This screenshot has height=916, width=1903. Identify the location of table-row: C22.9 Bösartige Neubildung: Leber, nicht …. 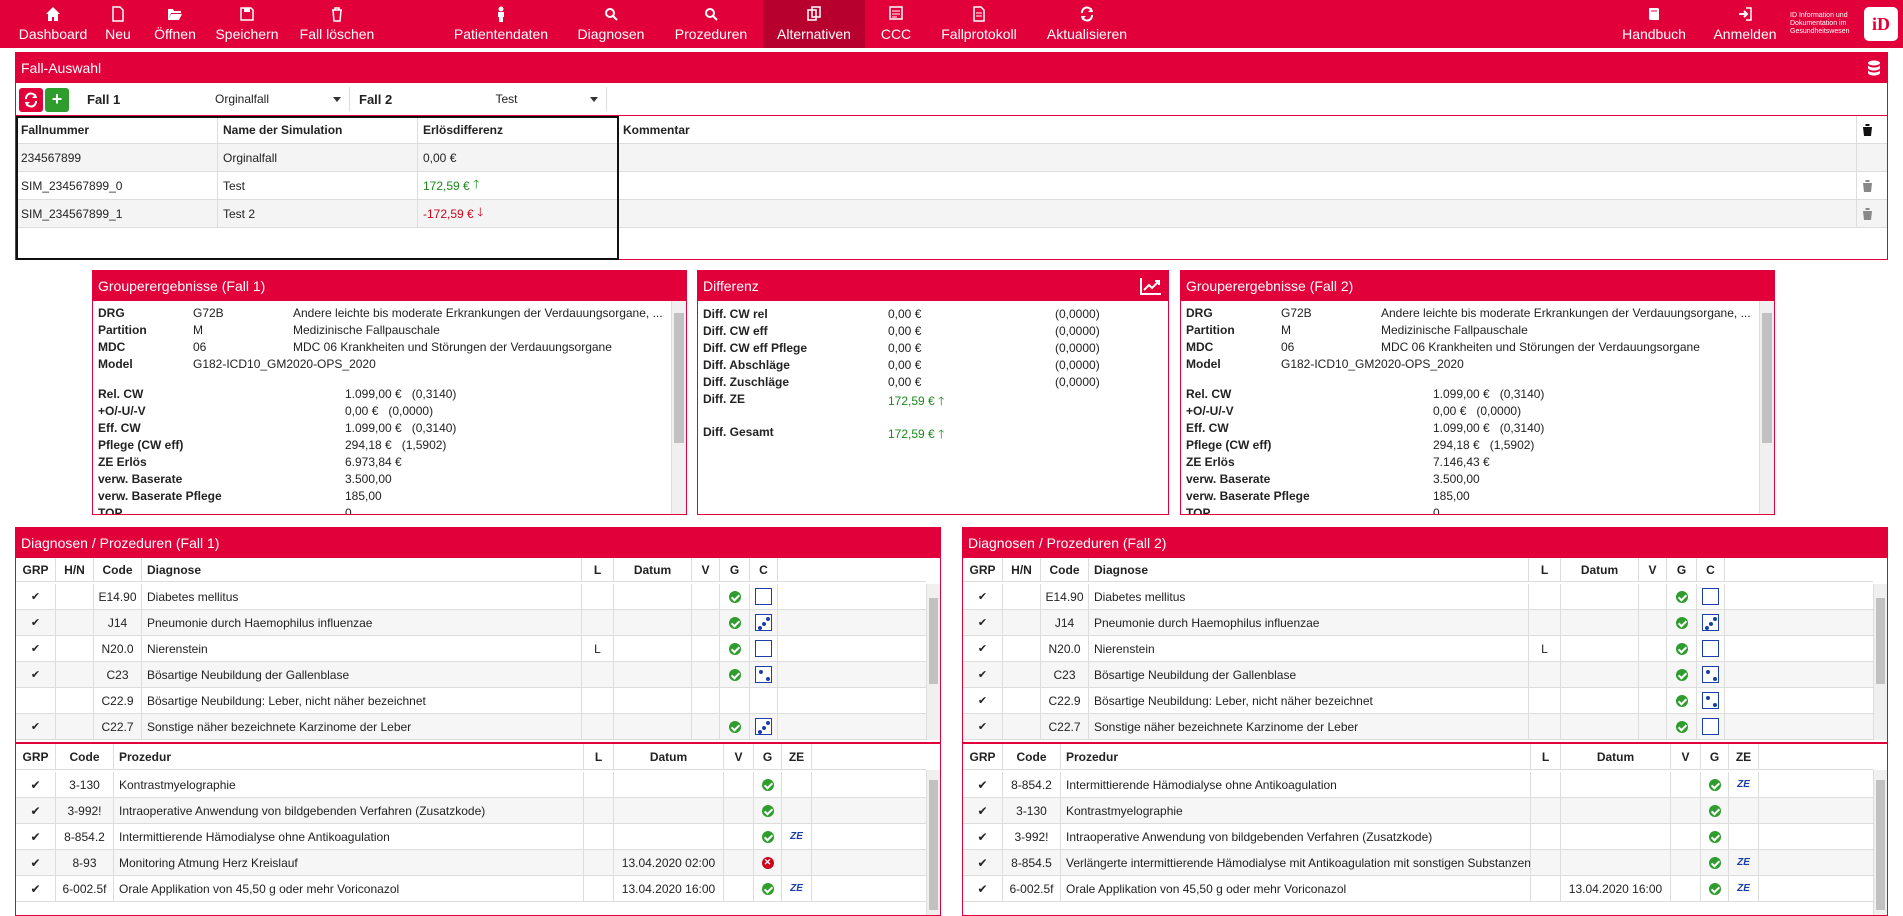
(471, 701).